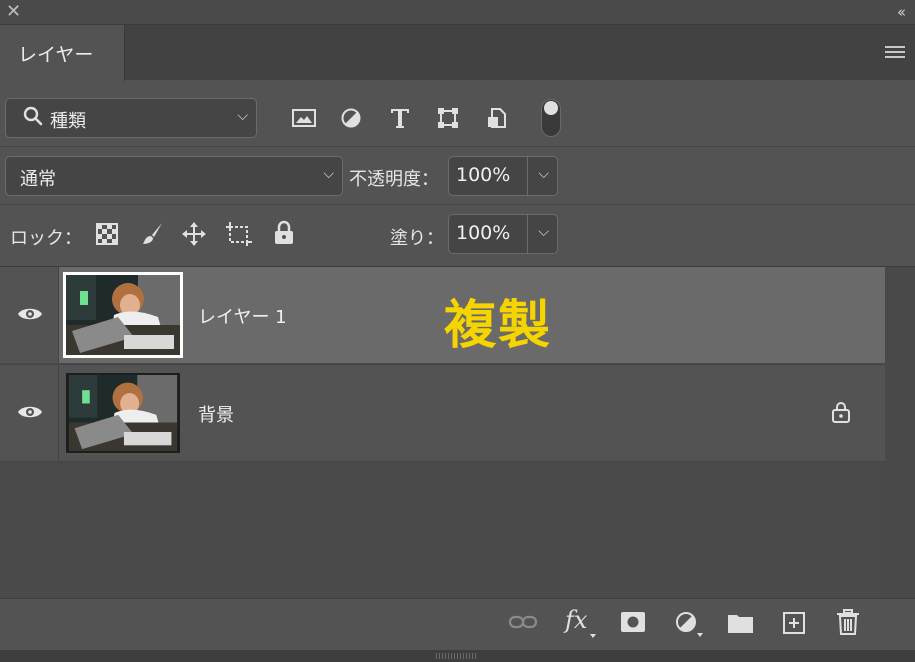  Describe the element at coordinates (689, 624) in the screenshot. I see `adjustment-layer-icon` at that location.